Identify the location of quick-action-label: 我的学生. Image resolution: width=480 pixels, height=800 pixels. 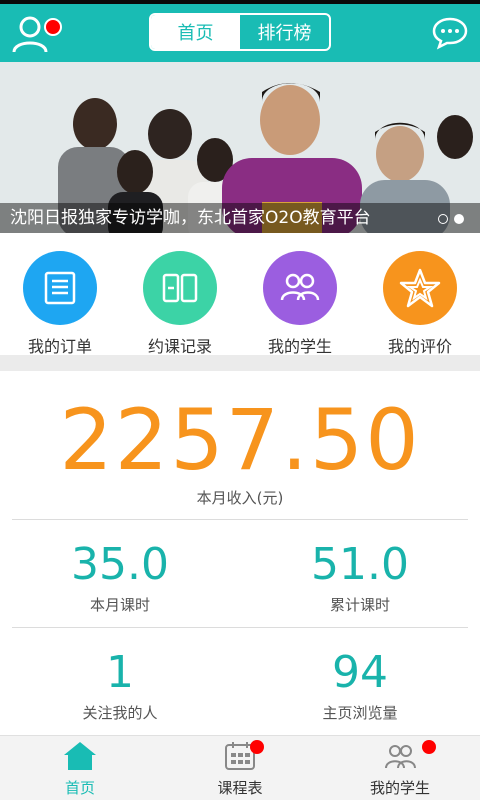
(299, 346).